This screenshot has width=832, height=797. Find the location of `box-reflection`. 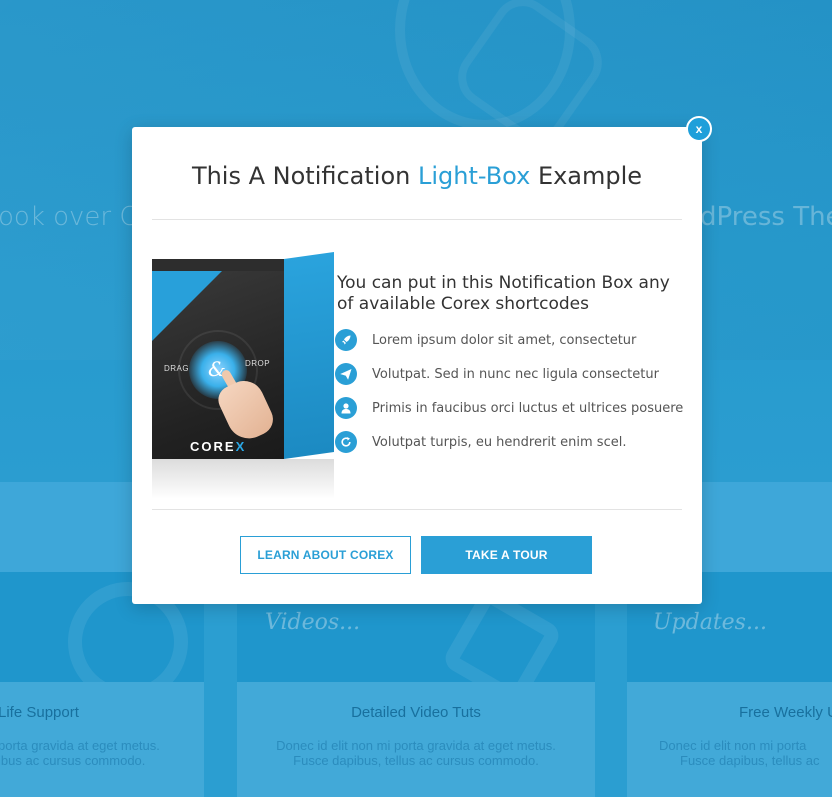

box-reflection is located at coordinates (243, 479).